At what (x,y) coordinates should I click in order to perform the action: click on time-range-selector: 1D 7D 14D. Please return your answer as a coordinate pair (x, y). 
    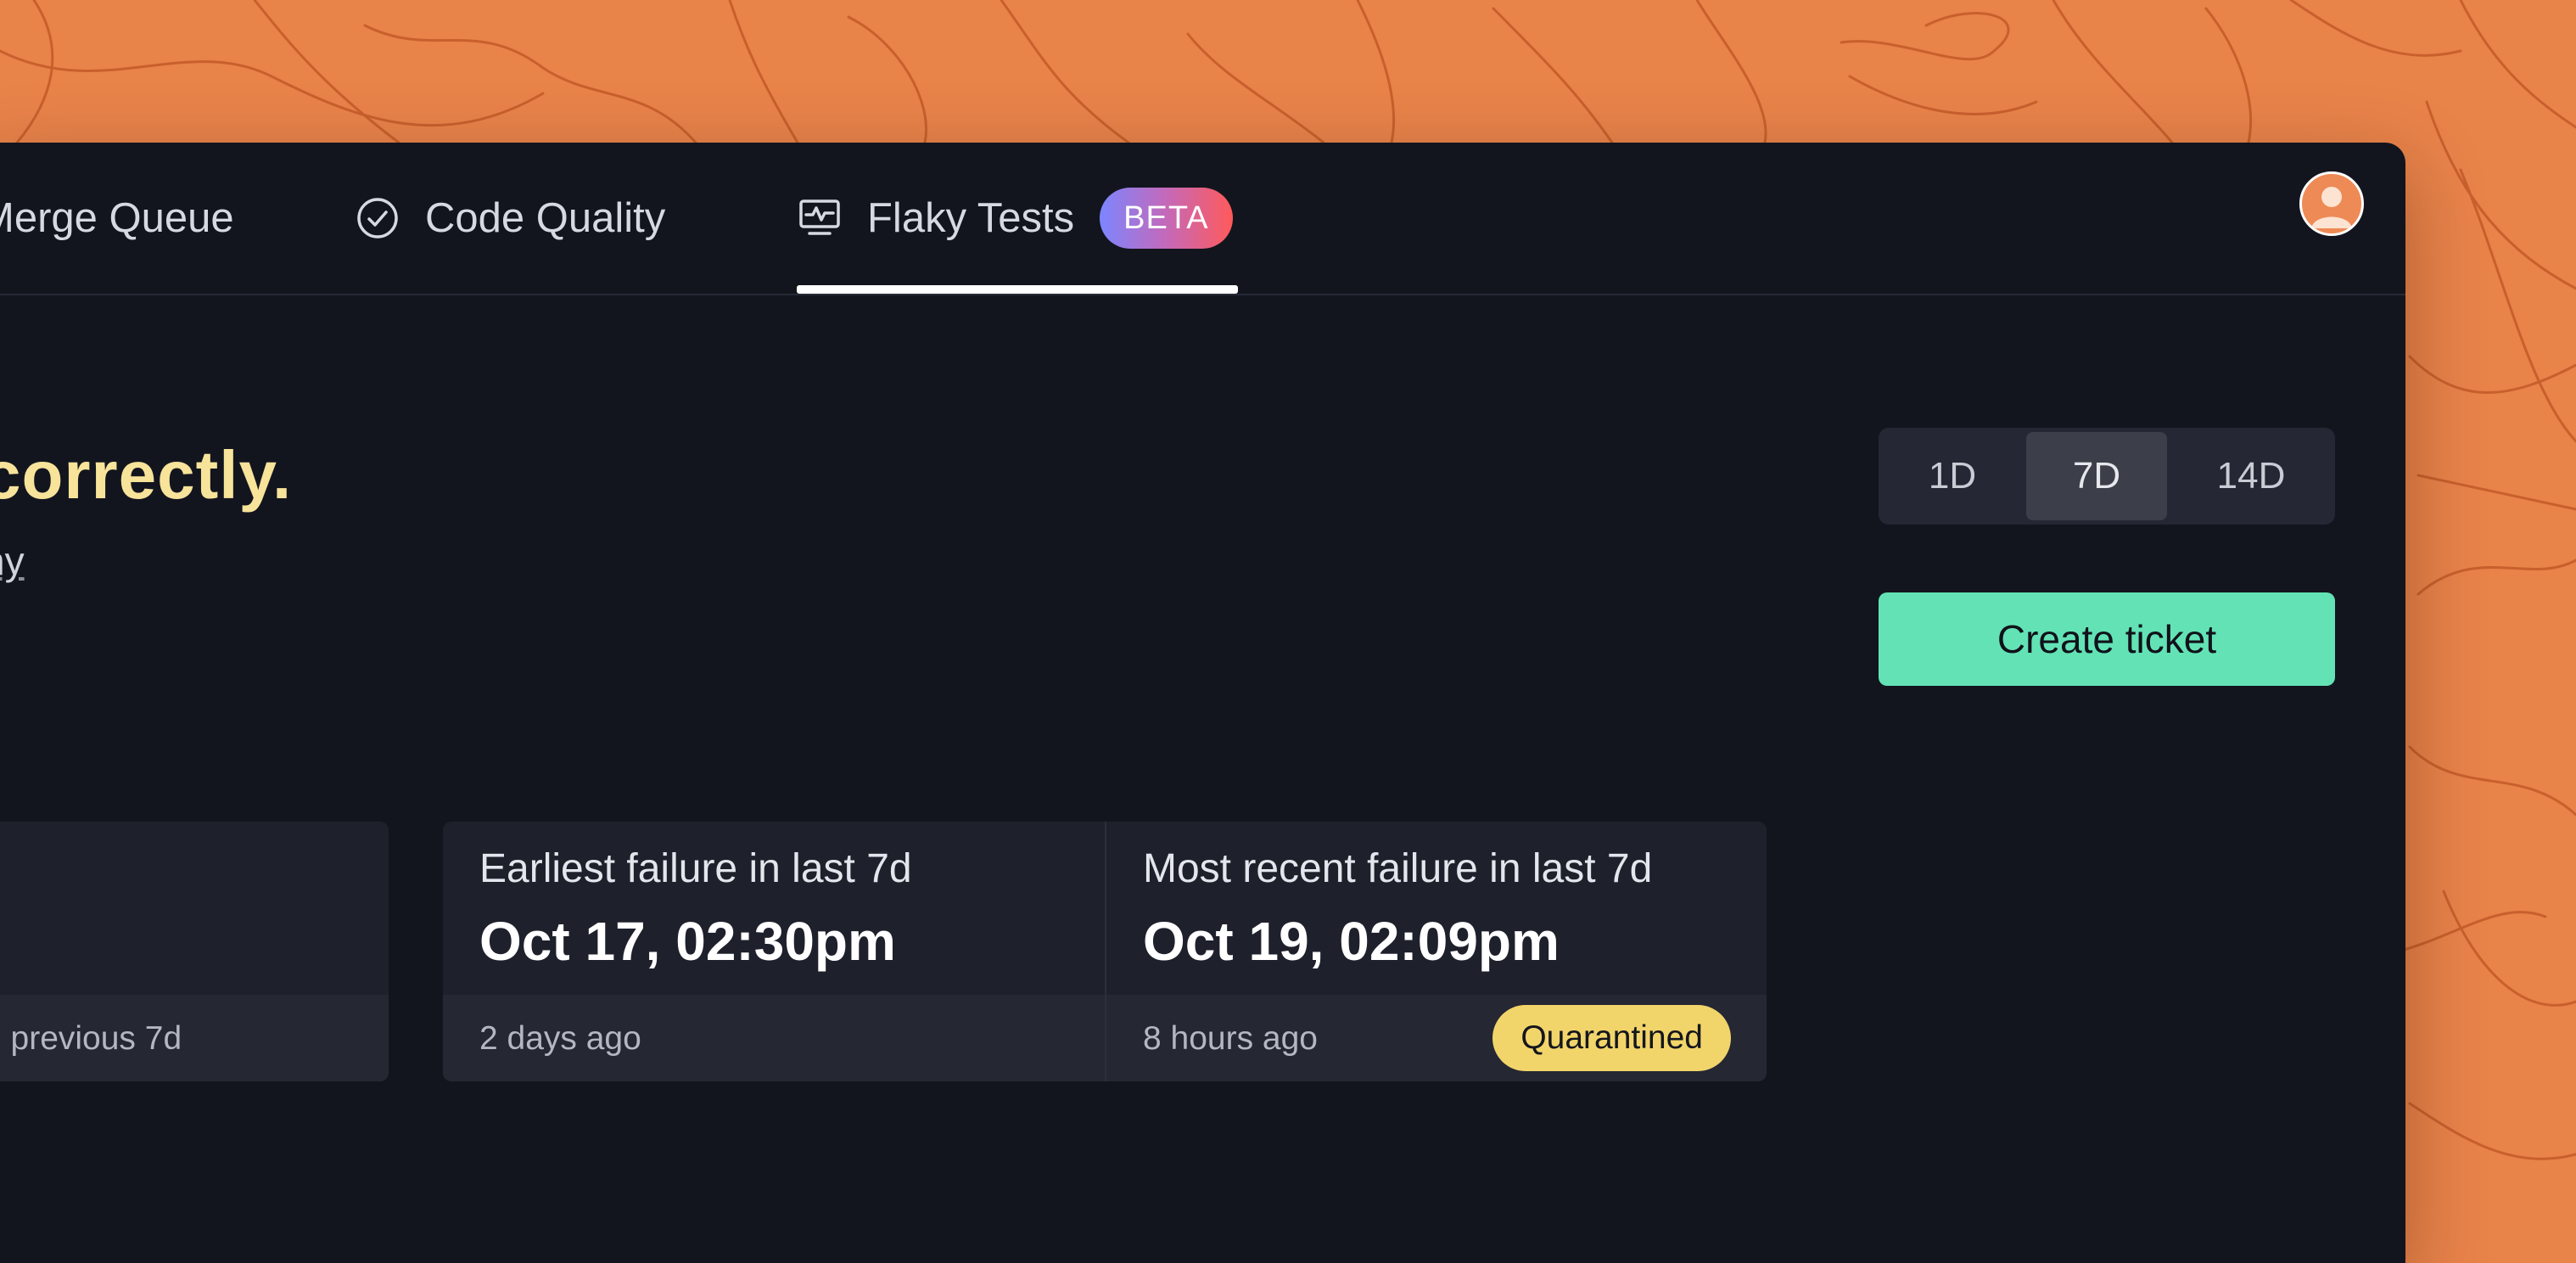
    Looking at the image, I should click on (2107, 476).